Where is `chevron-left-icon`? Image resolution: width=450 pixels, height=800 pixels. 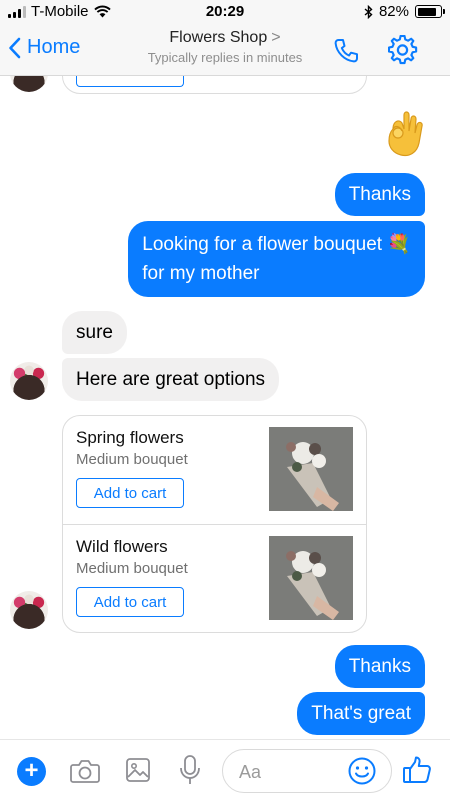 chevron-left-icon is located at coordinates (15, 47).